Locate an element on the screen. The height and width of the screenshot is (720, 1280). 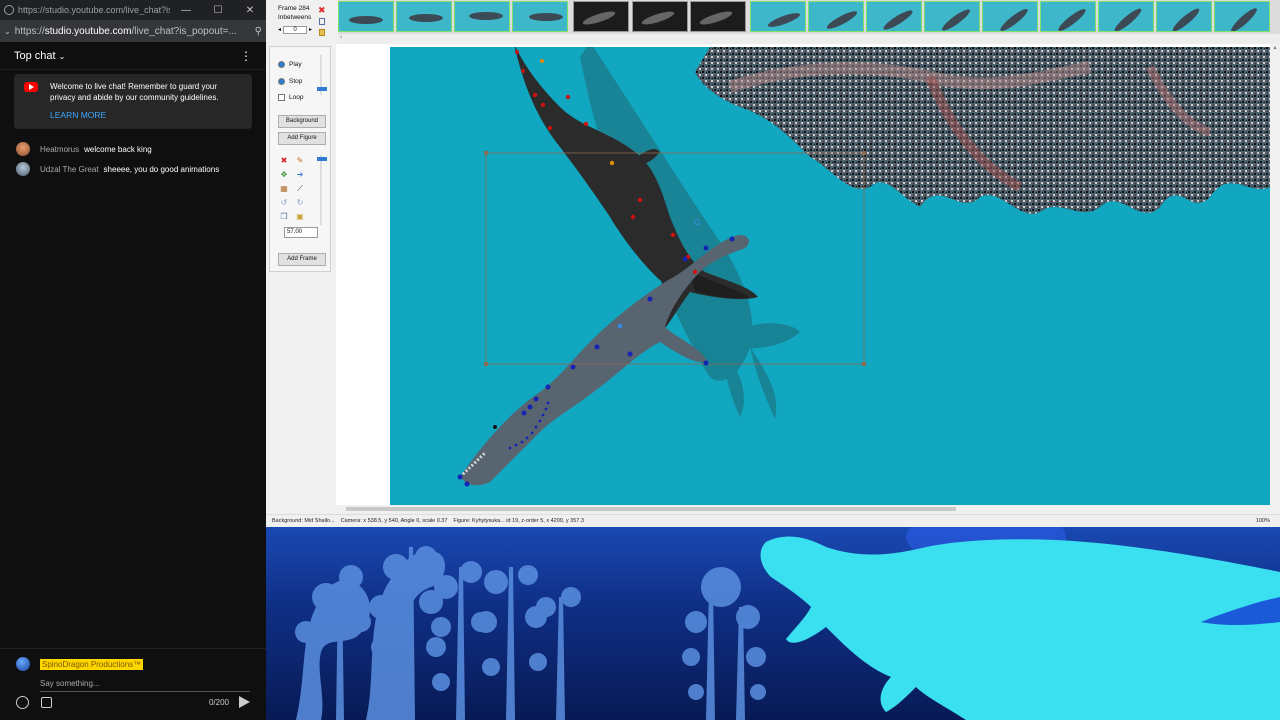
kelp-plants is located at coordinates (530, 633).